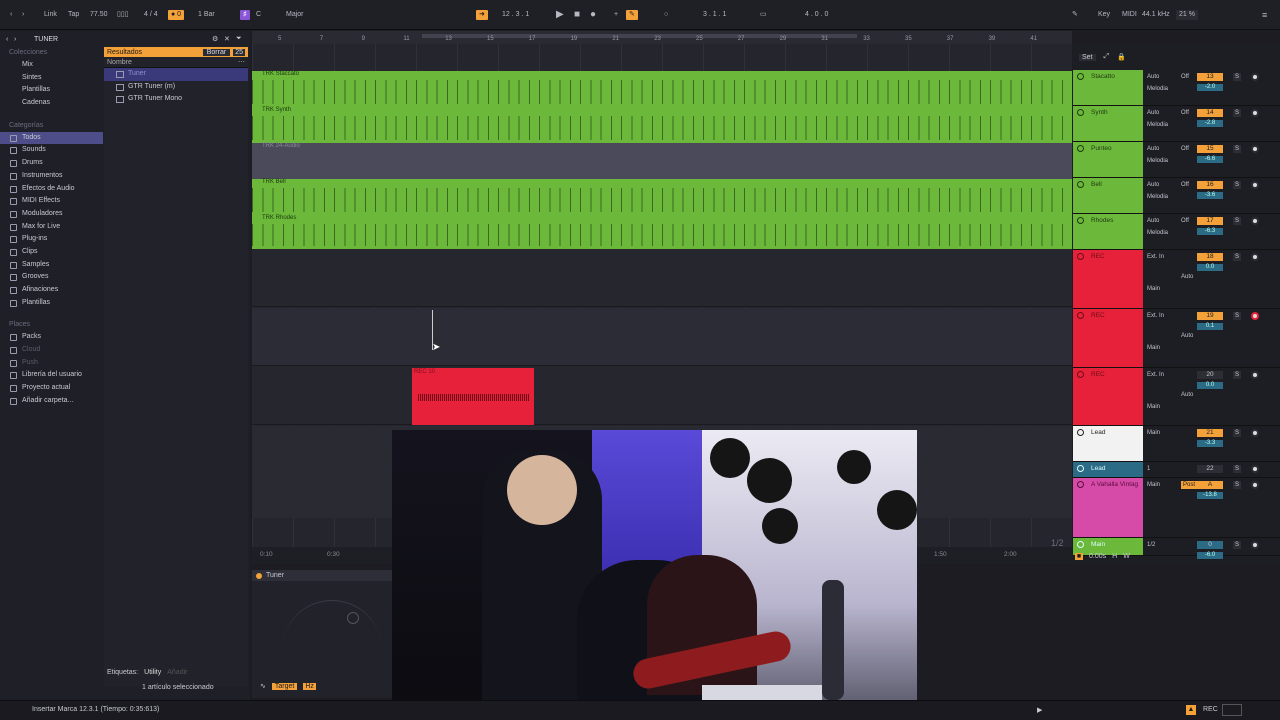 This screenshot has height=720, width=1280. I want to click on track-number-button: 0, so click(1210, 545).